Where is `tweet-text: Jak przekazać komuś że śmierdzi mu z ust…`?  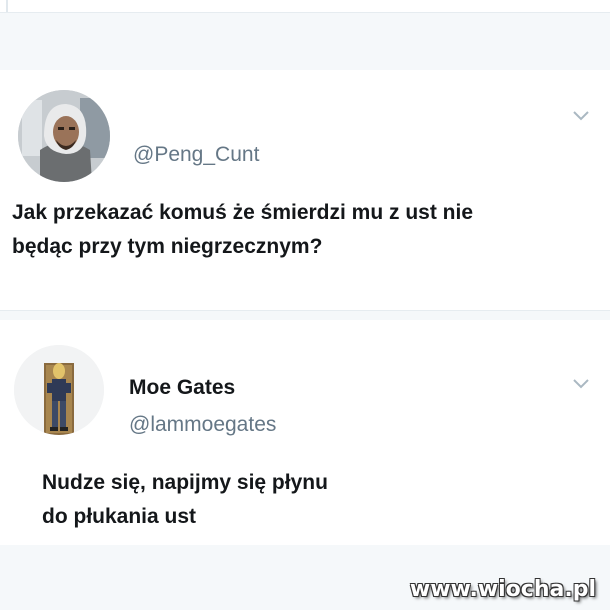
tweet-text: Jak przekazać komuś że śmierdzi mu z ust… is located at coordinates (242, 230).